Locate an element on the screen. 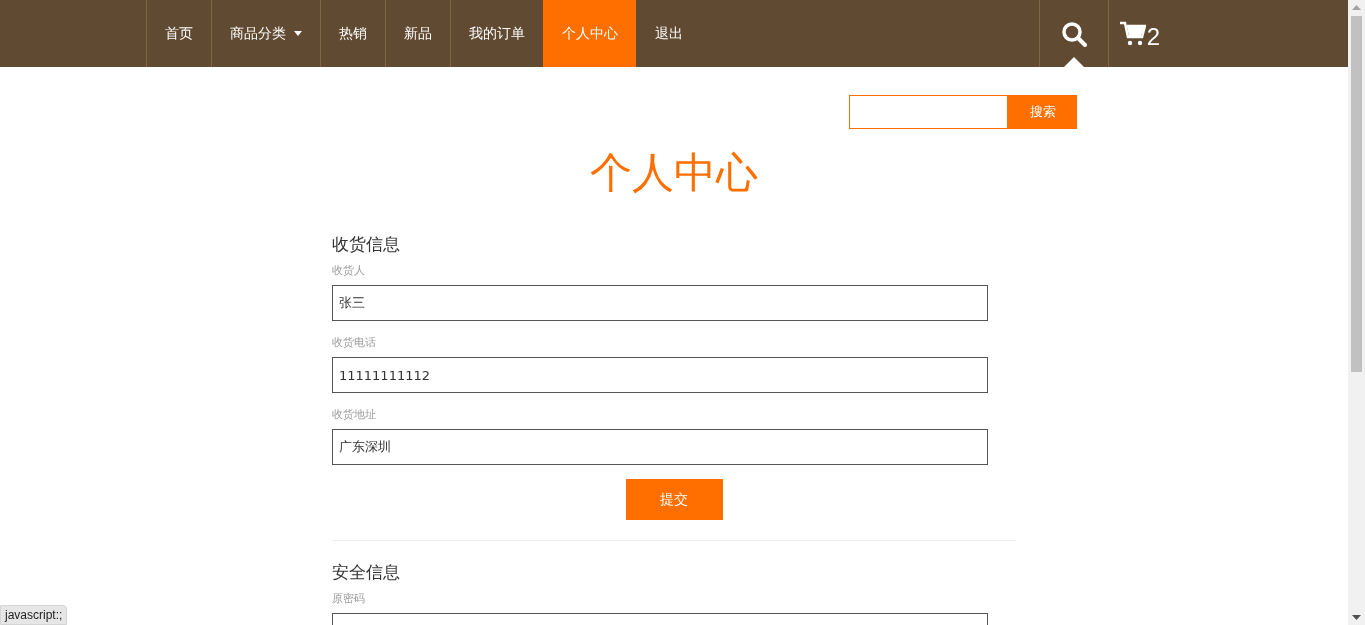 This screenshot has height=625, width=1365. field-label: 收货电话 is located at coordinates (354, 342).